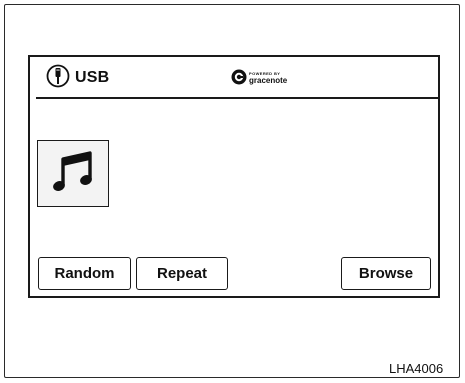  Describe the element at coordinates (58, 76) in the screenshot. I see `usb-plug-icon` at that location.